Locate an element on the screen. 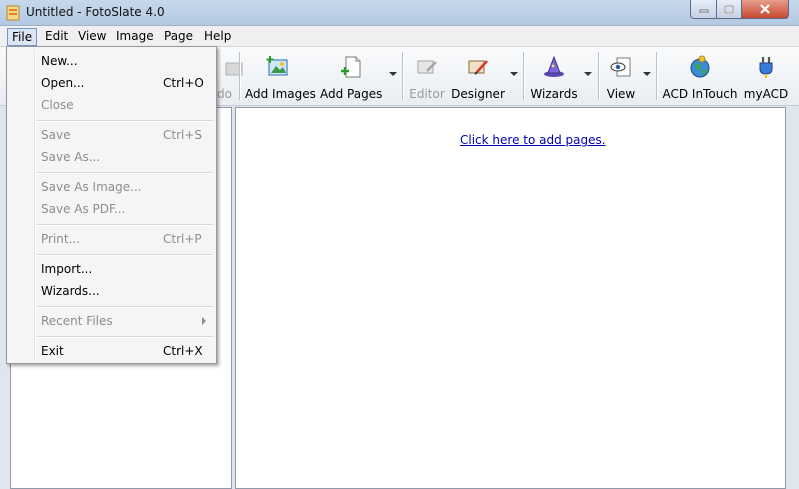 Image resolution: width=799 pixels, height=489 pixels. myacd-button: myACD is located at coordinates (766, 77).